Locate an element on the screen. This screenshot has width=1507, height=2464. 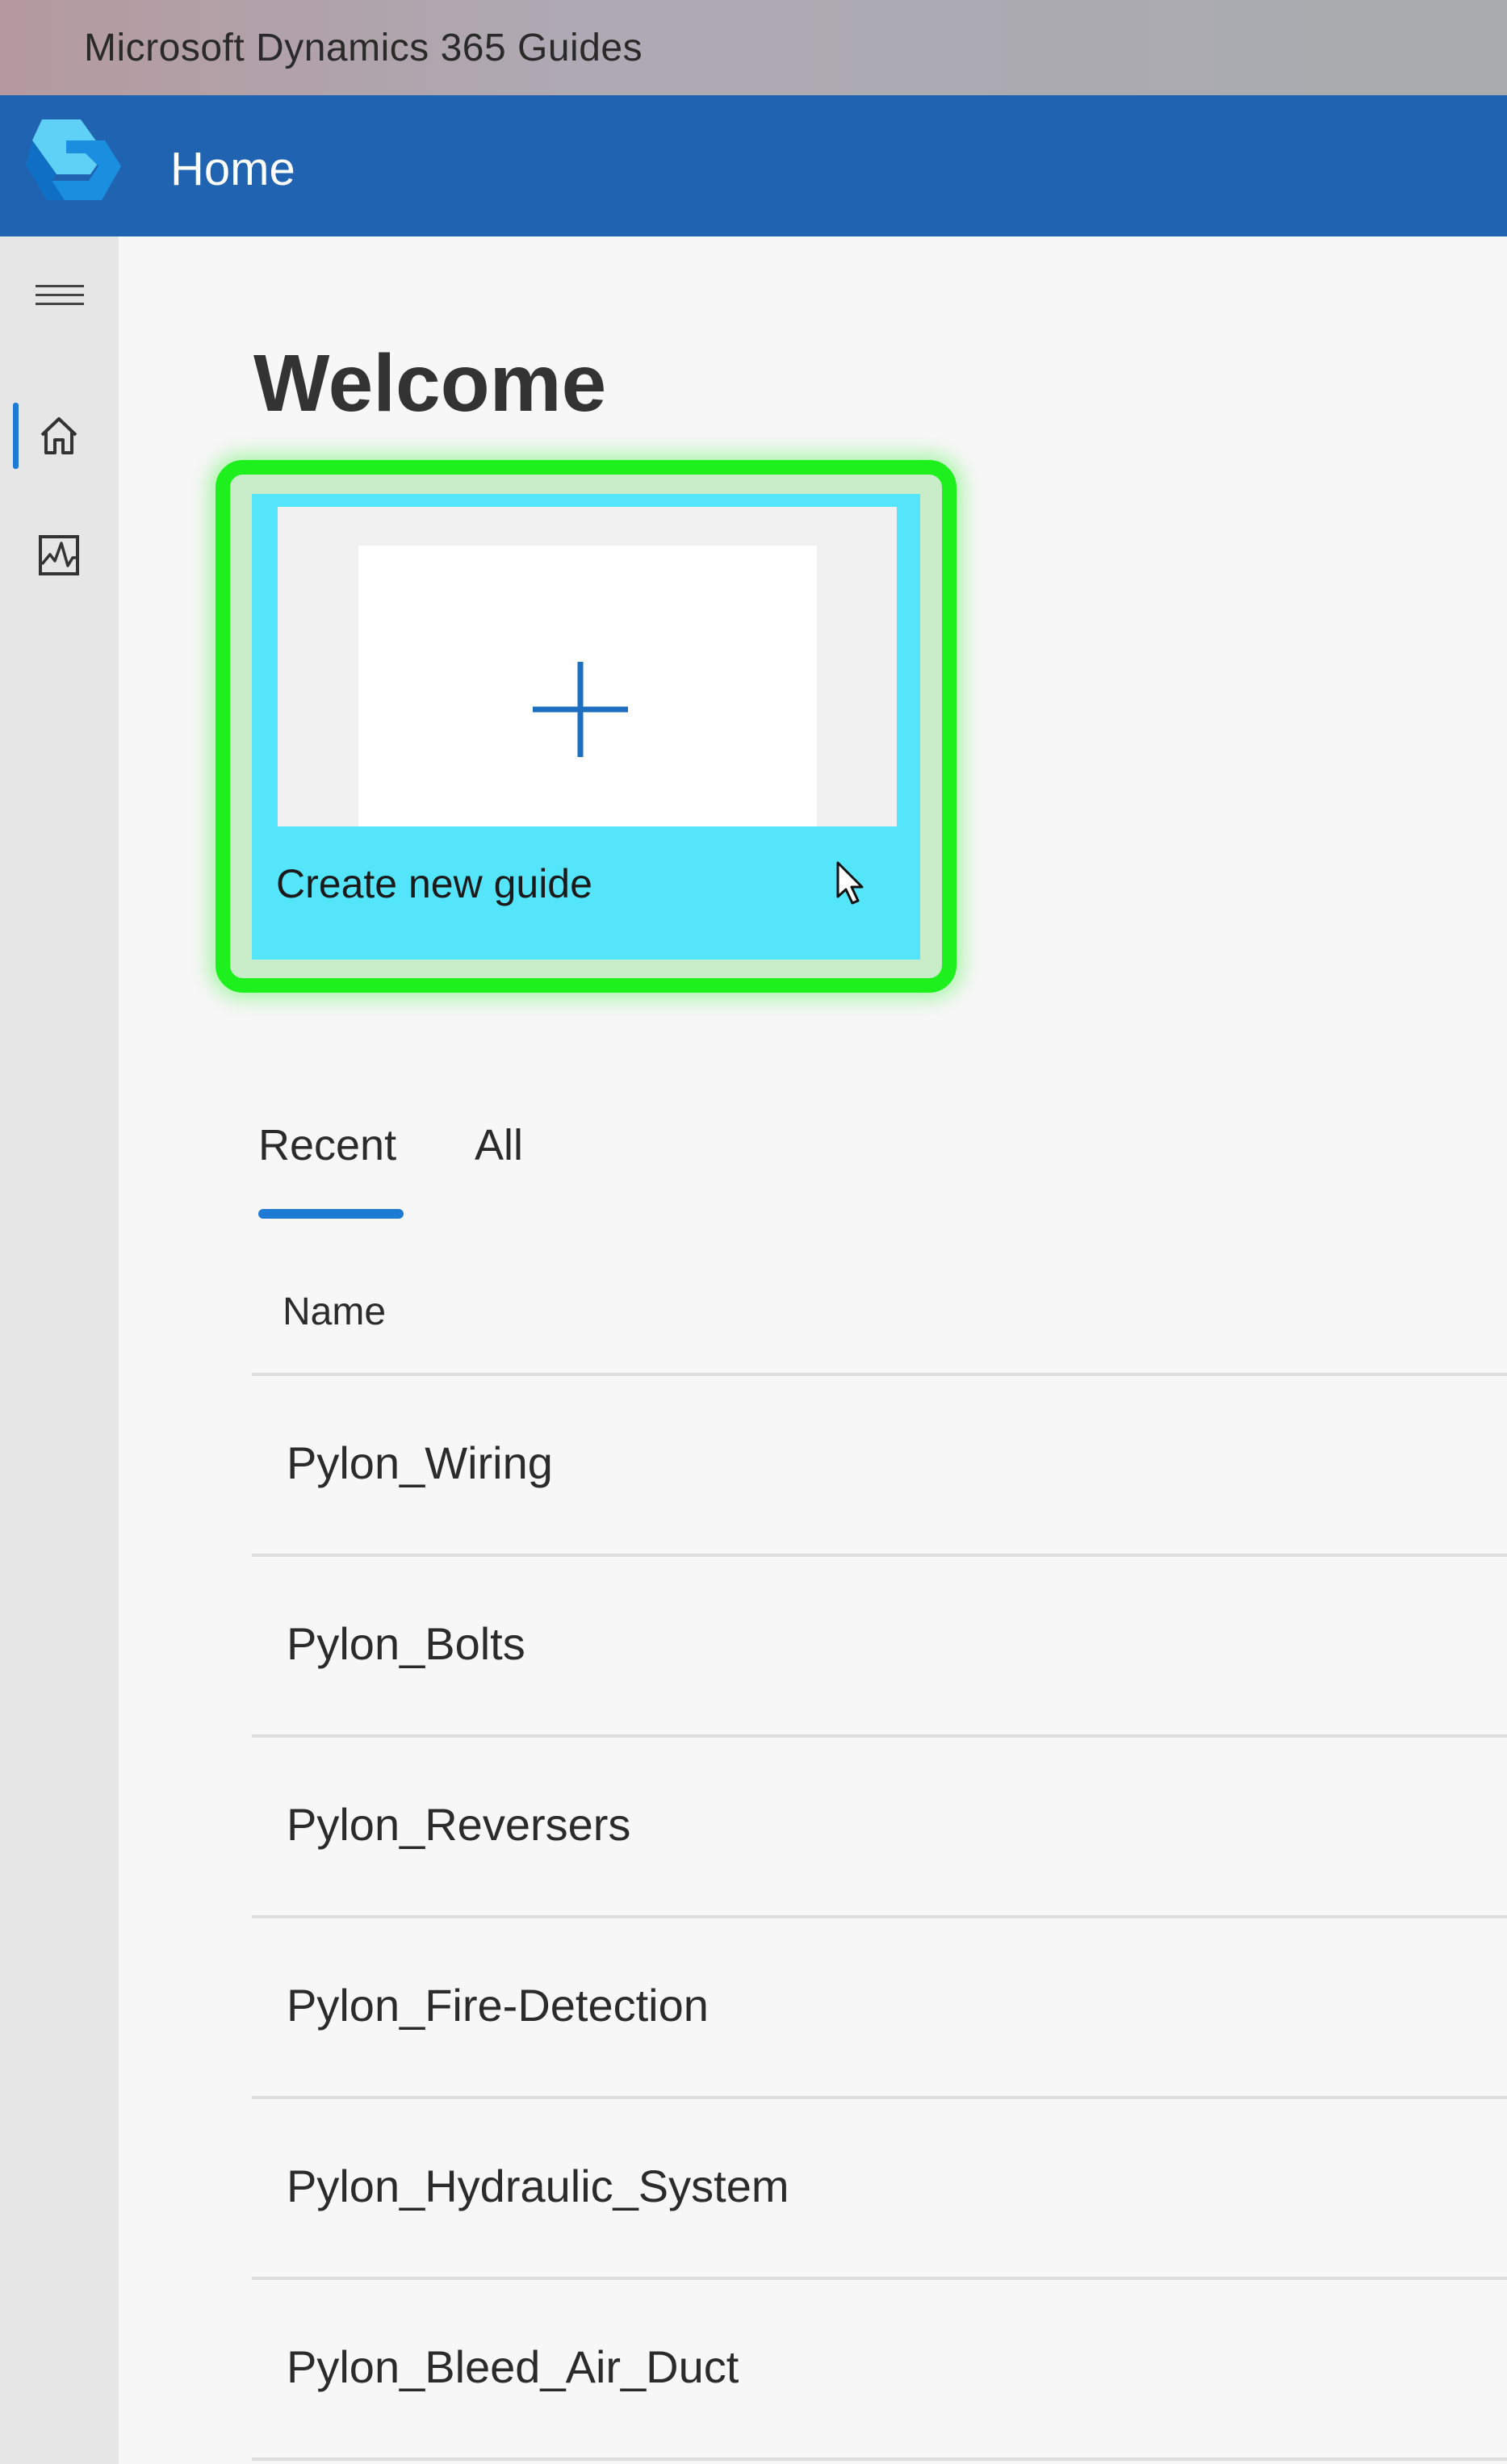
card-preview is located at coordinates (587, 666).